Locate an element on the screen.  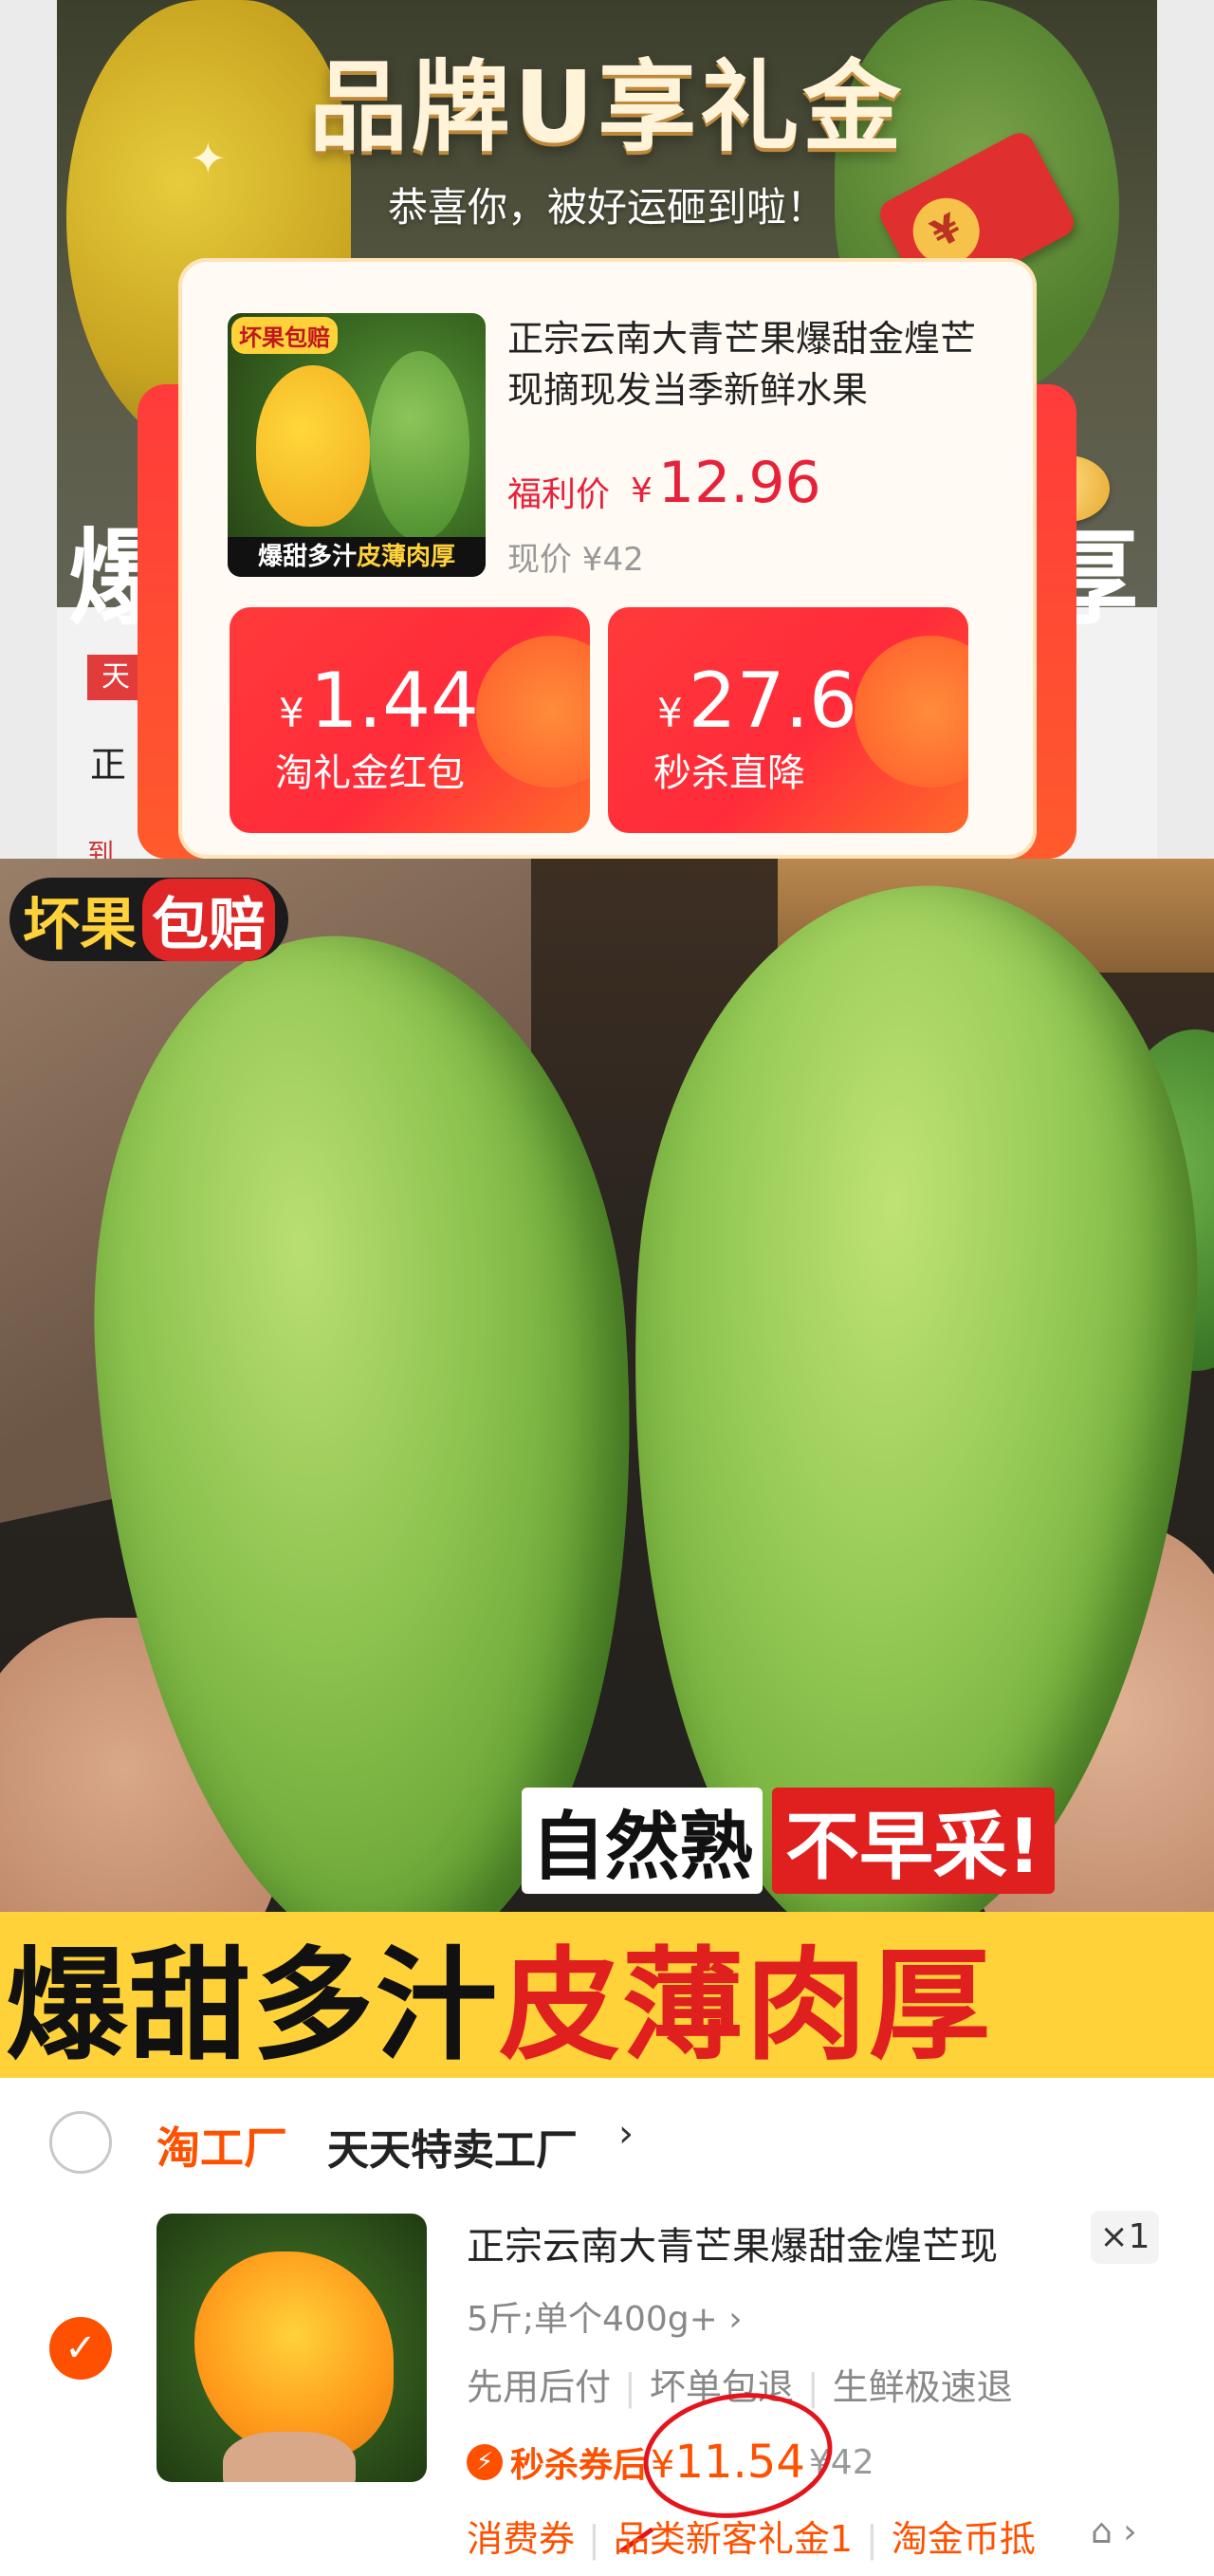
chevron-right-icon: › is located at coordinates (626, 2134).